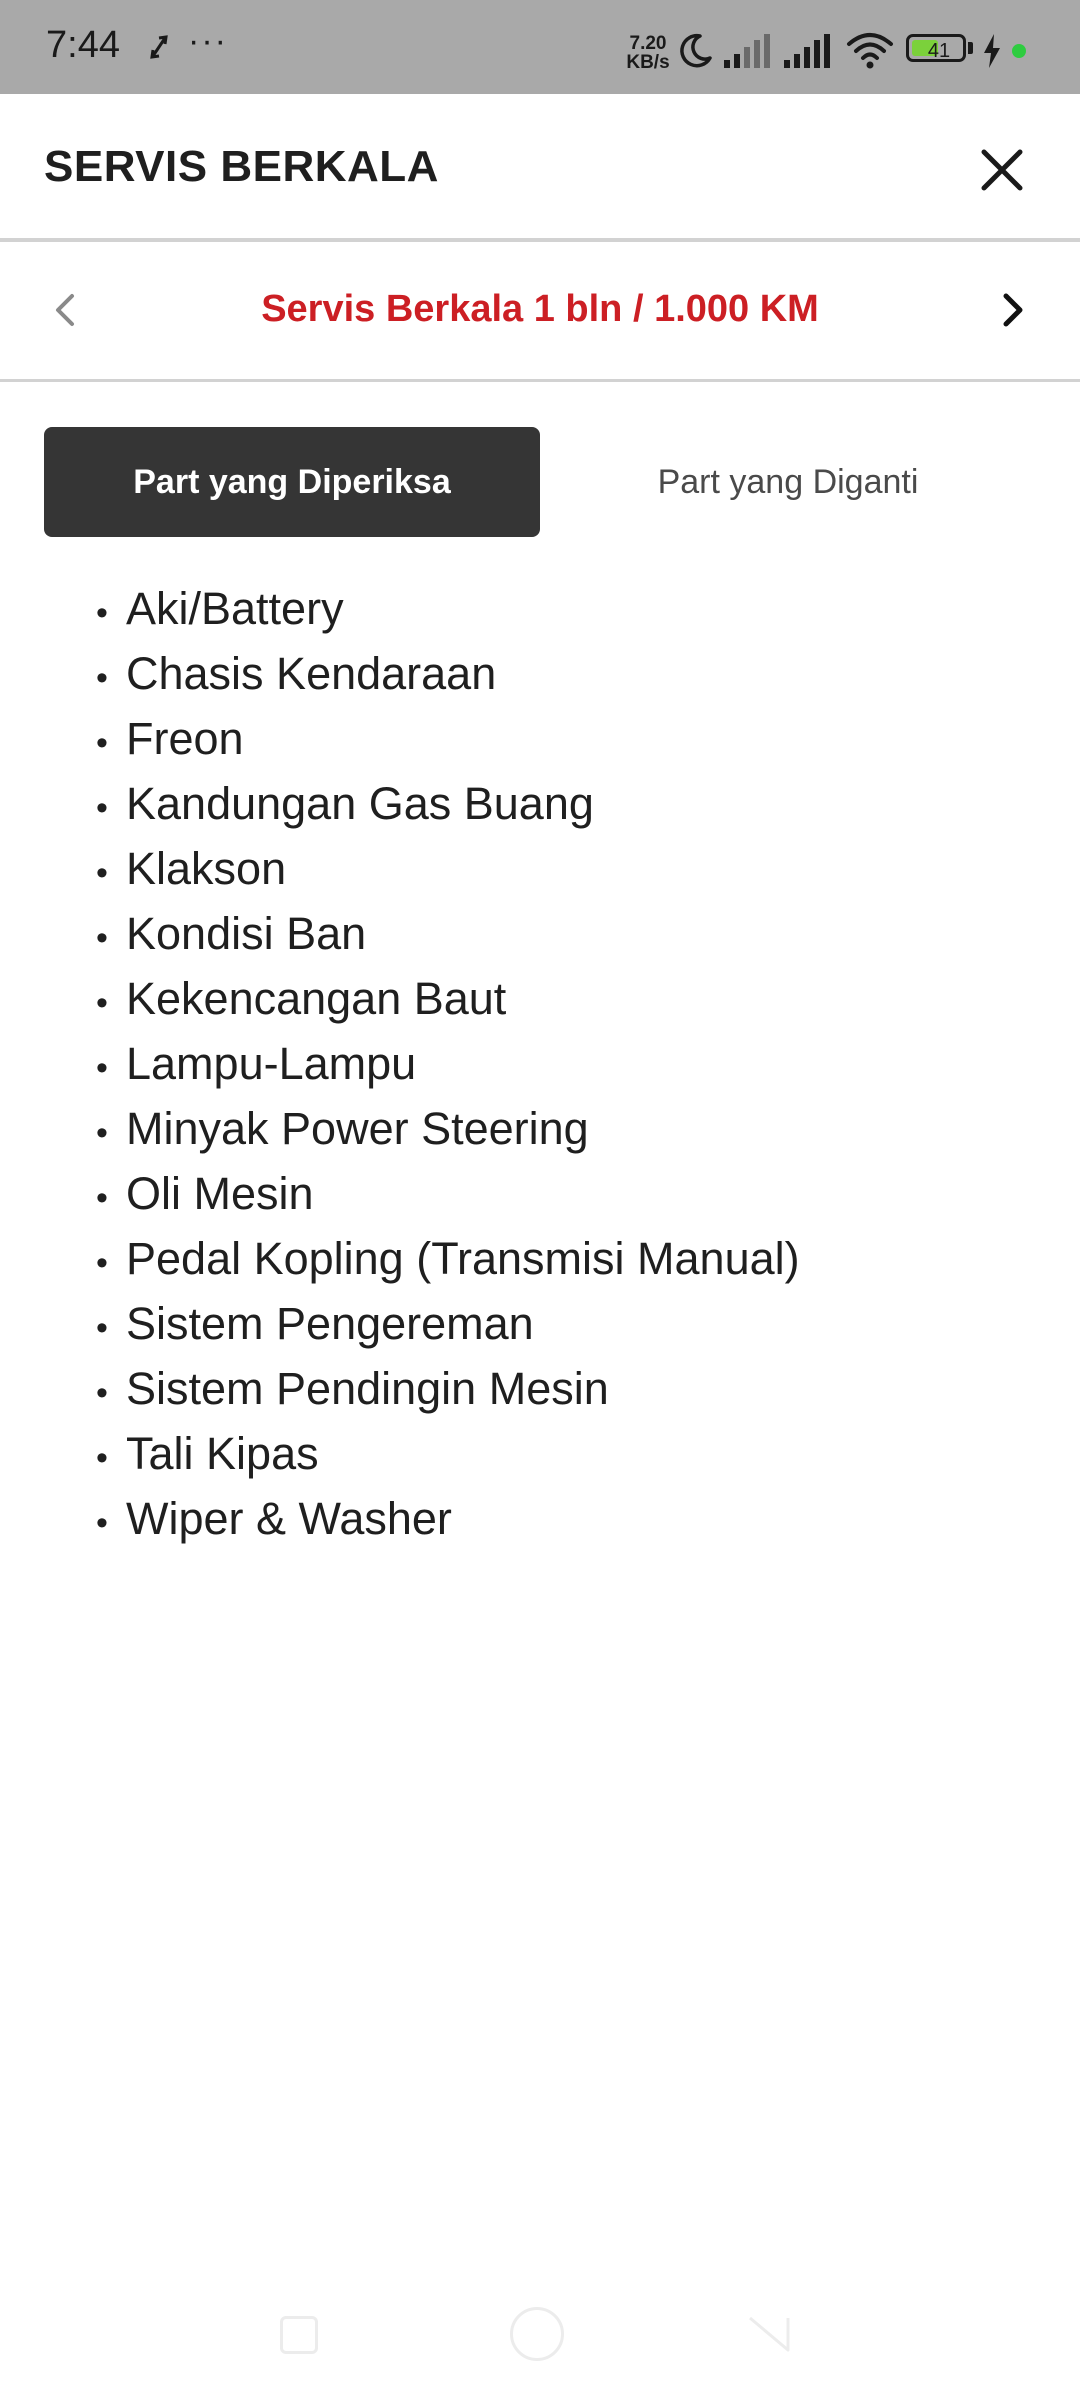  I want to click on list-item-label: Freon, so click(185, 738).